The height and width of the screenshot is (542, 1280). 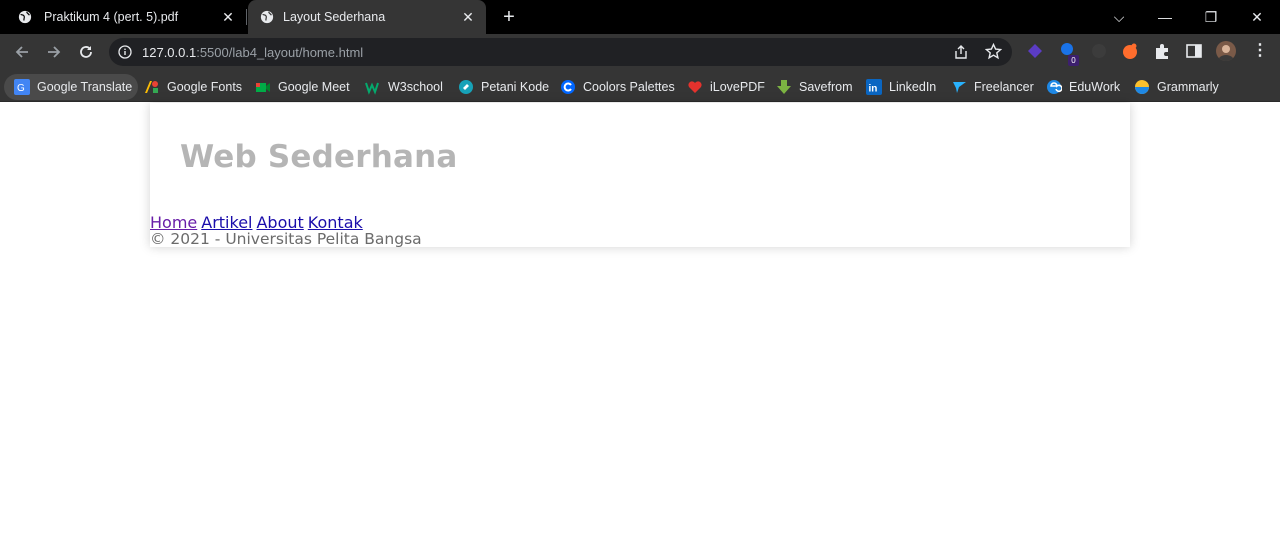 I want to click on share-icon, so click(x=961, y=52).